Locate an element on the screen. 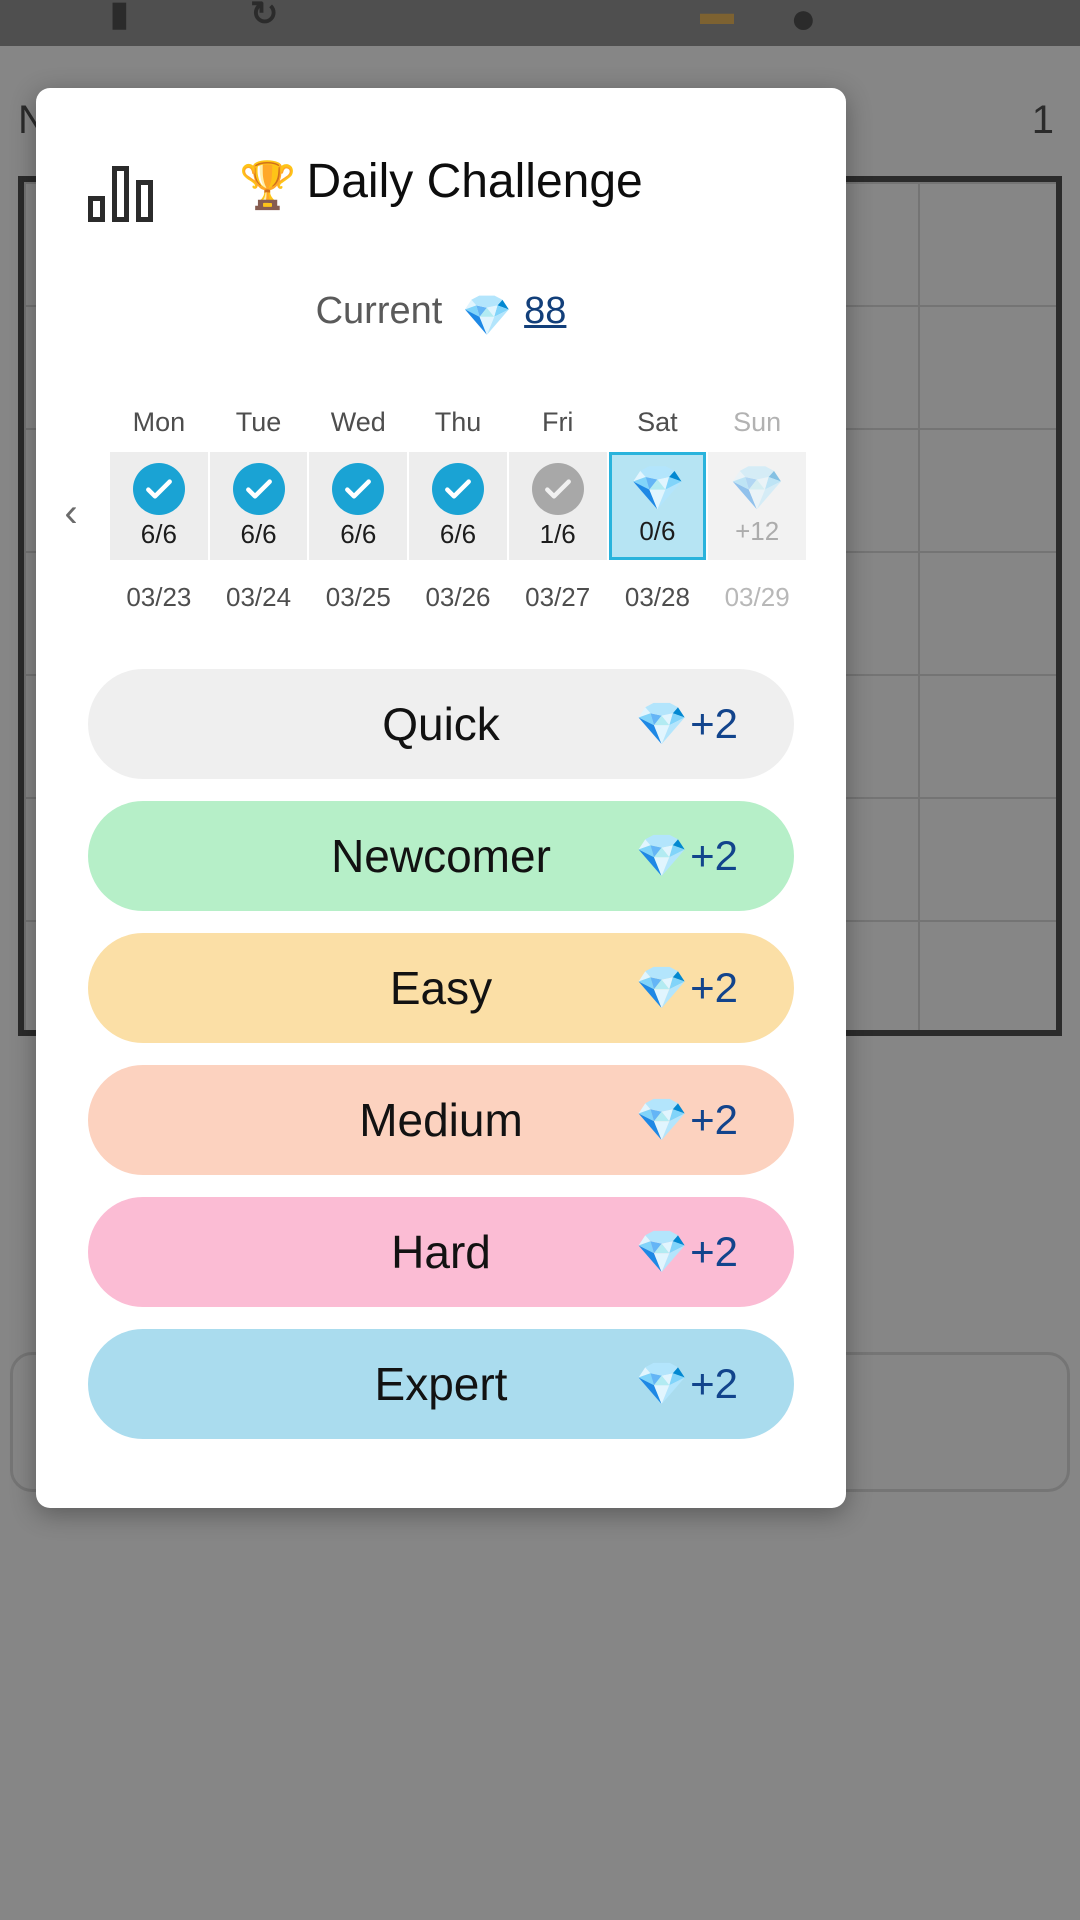 This screenshot has width=1080, height=1920. date-label-sat: 03/28 is located at coordinates (657, 597).